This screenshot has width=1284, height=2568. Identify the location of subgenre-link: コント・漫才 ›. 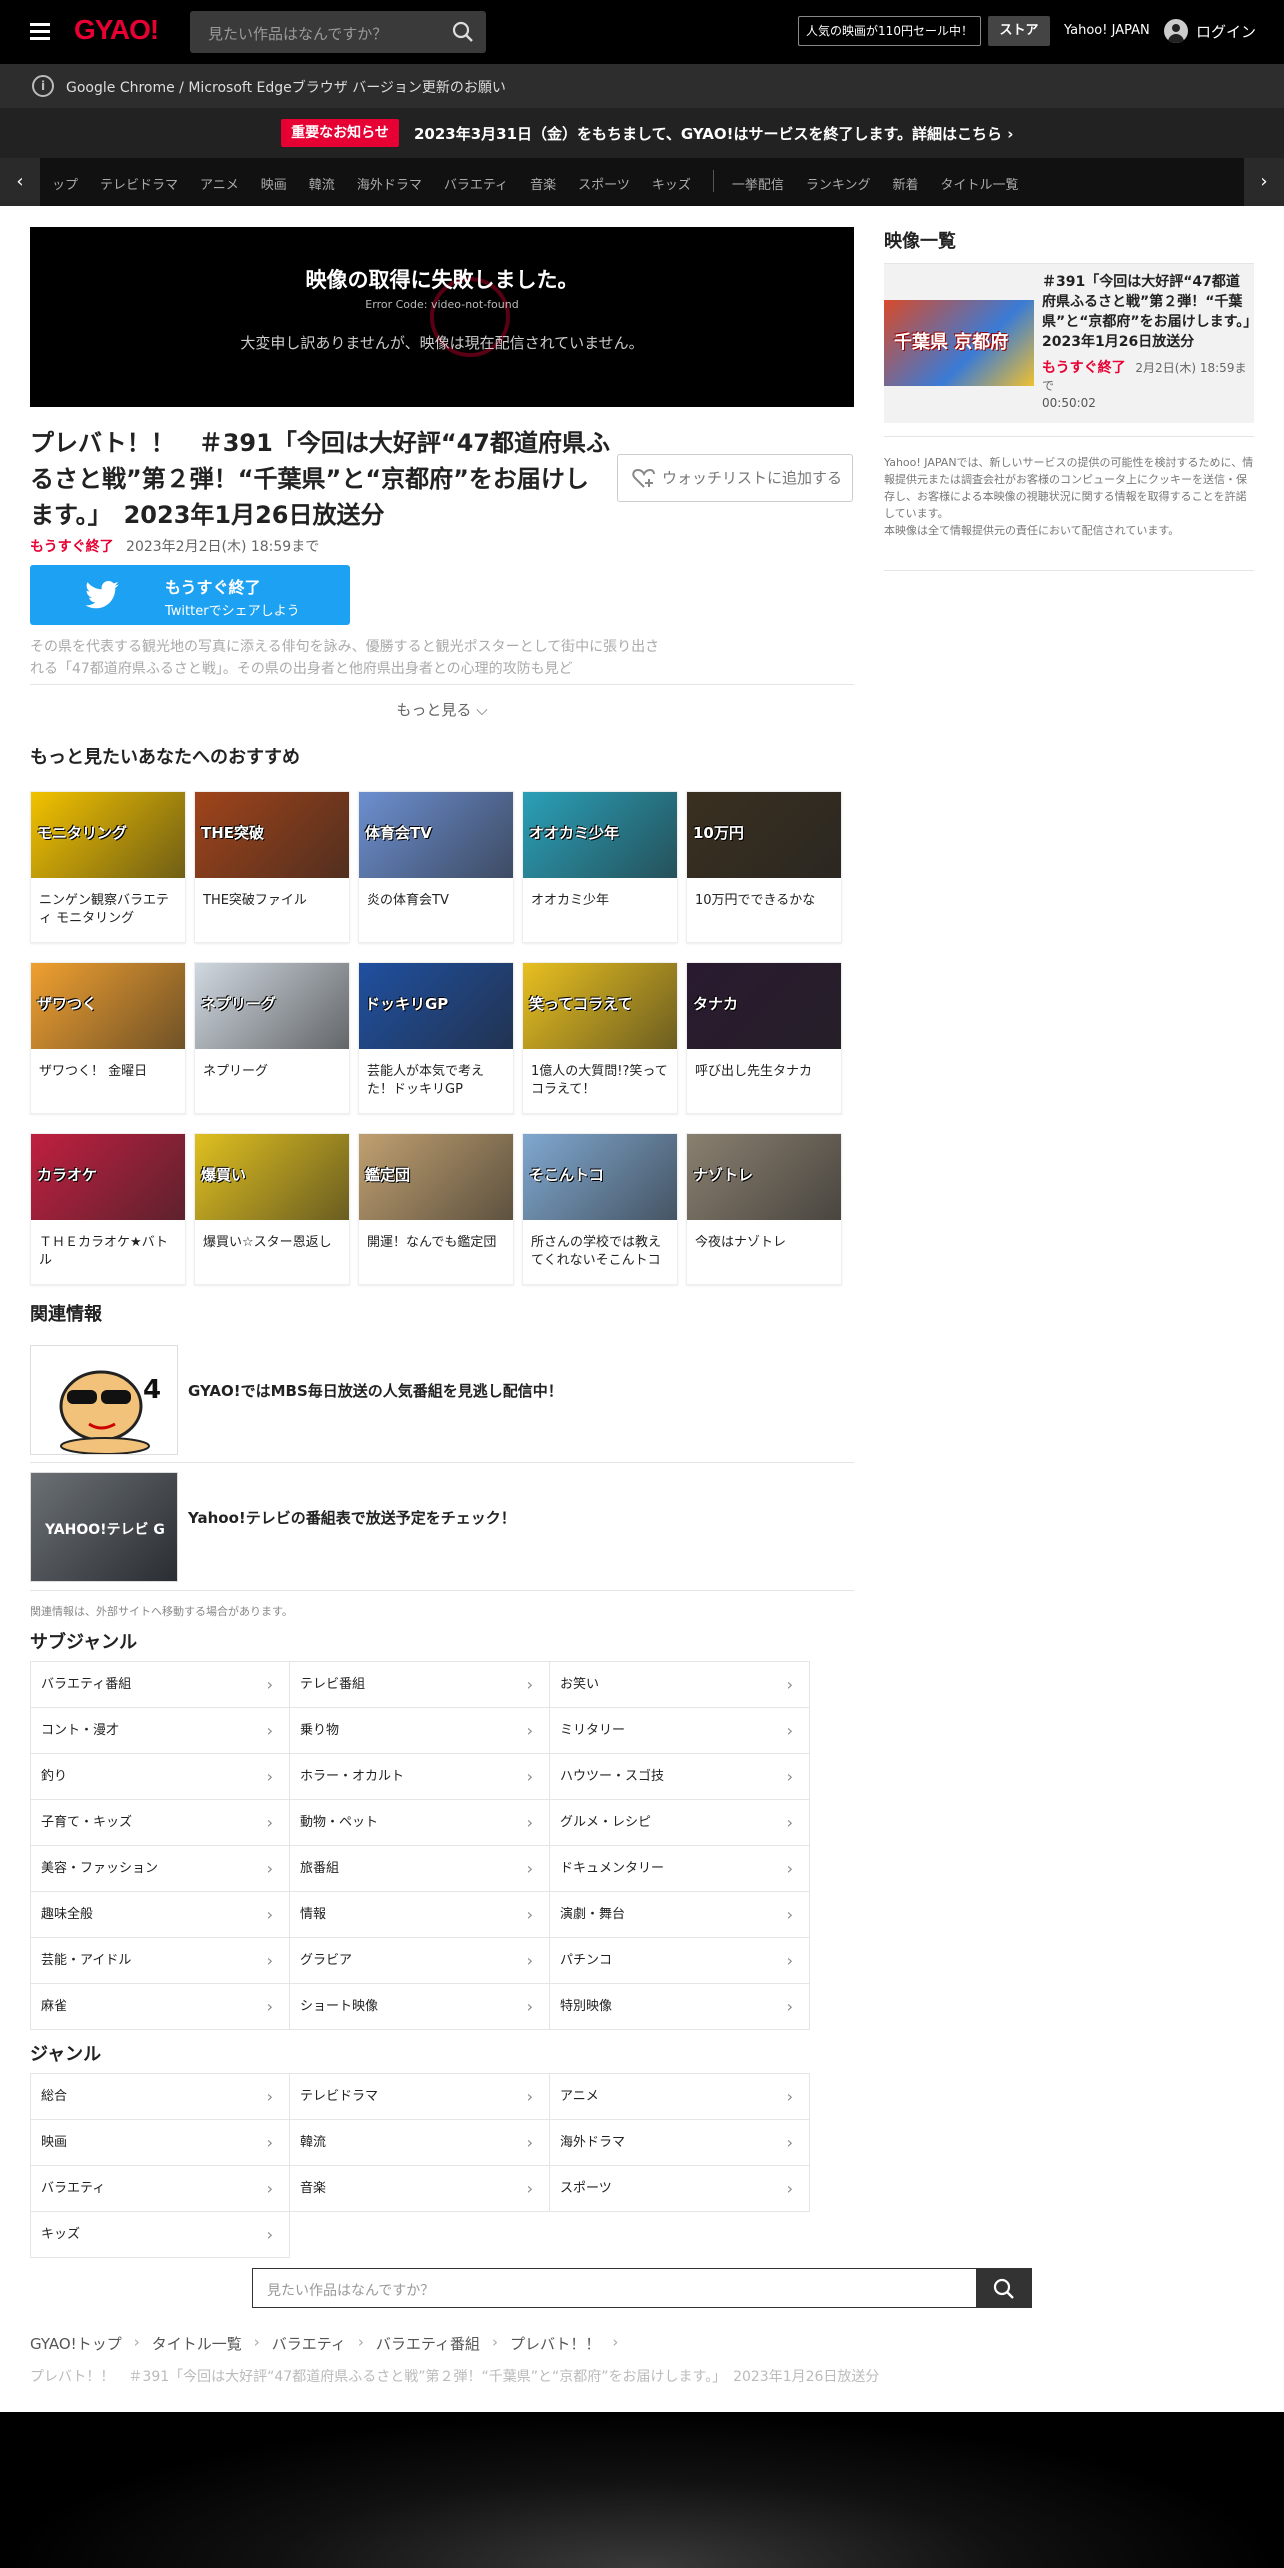
(160, 1731).